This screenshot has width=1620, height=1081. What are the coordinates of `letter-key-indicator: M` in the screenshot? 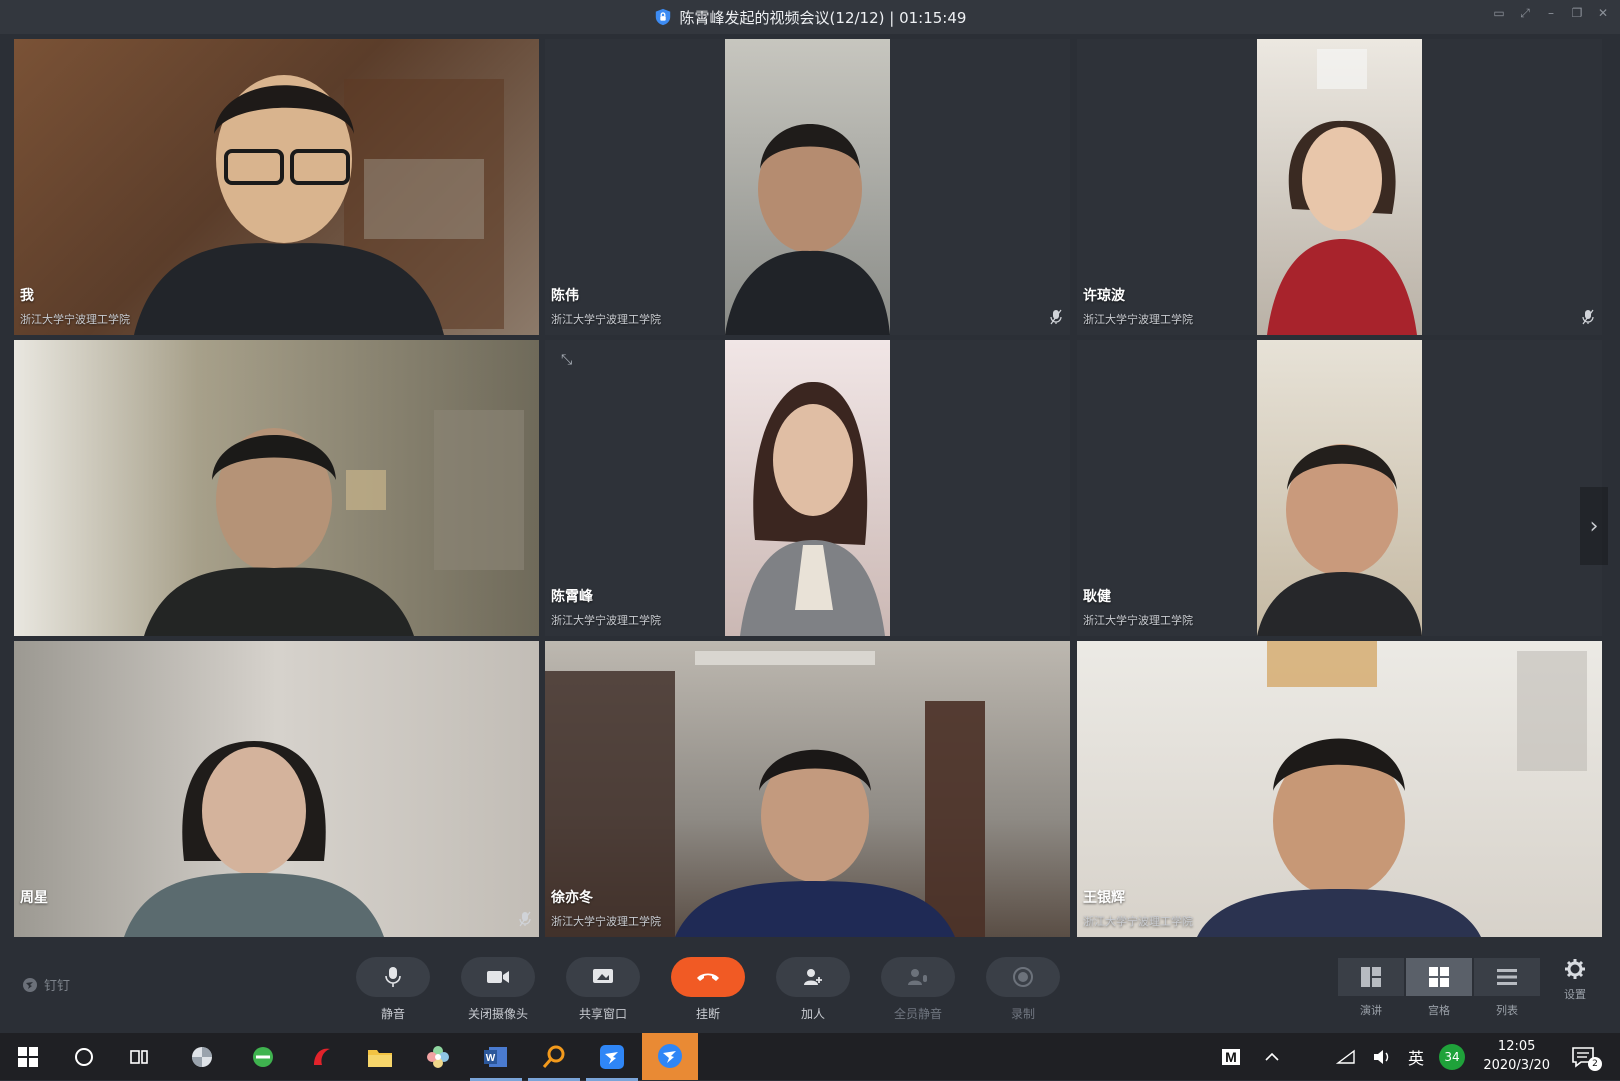 It's located at (1231, 1057).